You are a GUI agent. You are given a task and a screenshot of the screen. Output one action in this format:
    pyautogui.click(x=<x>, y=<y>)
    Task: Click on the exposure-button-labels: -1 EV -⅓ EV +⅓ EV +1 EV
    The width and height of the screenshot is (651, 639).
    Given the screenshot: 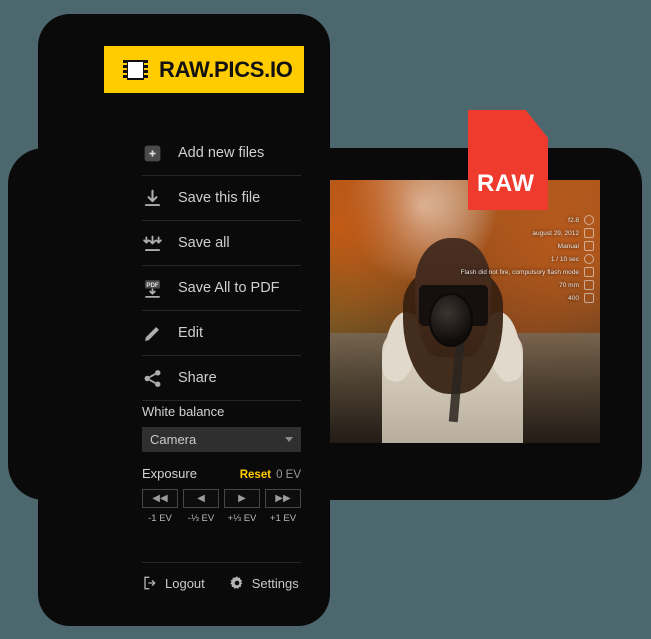 What is the action you would take?
    pyautogui.click(x=221, y=518)
    